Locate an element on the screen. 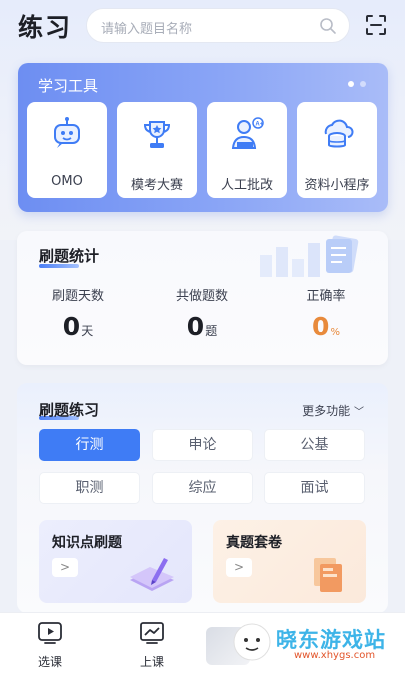 The width and height of the screenshot is (405, 675). paper-stack-icon is located at coordinates (328, 575).